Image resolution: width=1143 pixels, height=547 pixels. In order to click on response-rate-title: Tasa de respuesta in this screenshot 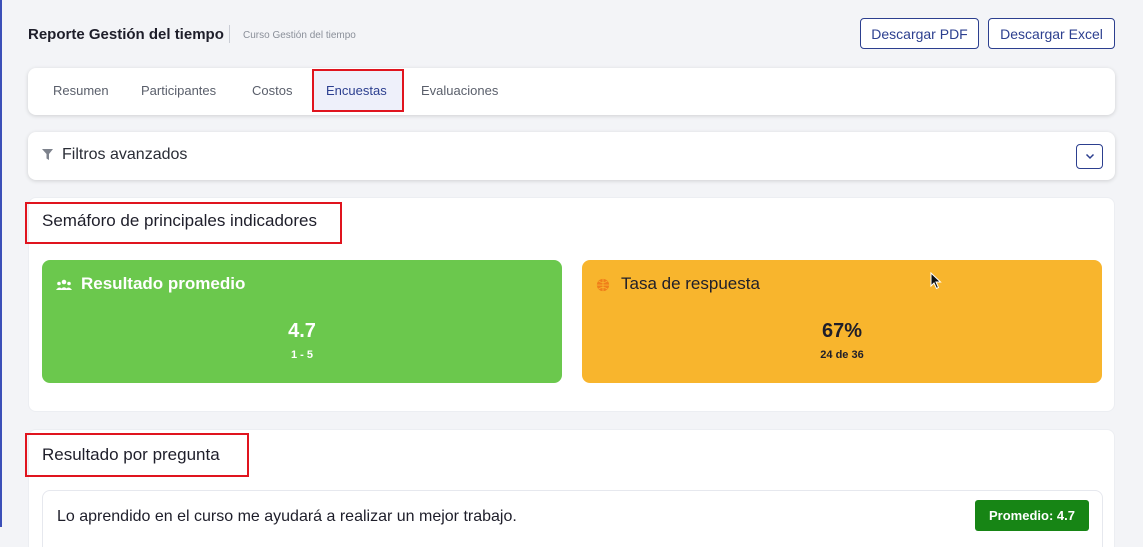, I will do `click(690, 283)`.